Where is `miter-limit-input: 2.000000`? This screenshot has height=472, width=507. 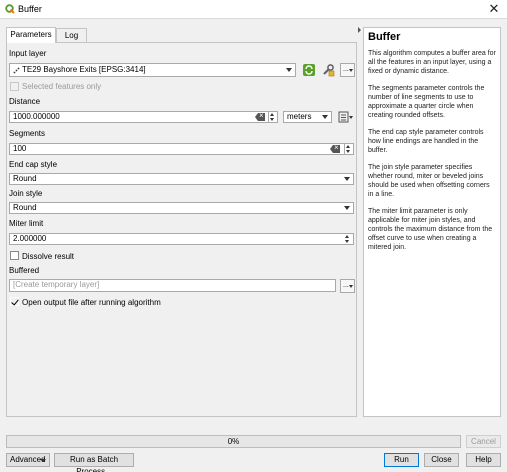 miter-limit-input: 2.000000 is located at coordinates (181, 239).